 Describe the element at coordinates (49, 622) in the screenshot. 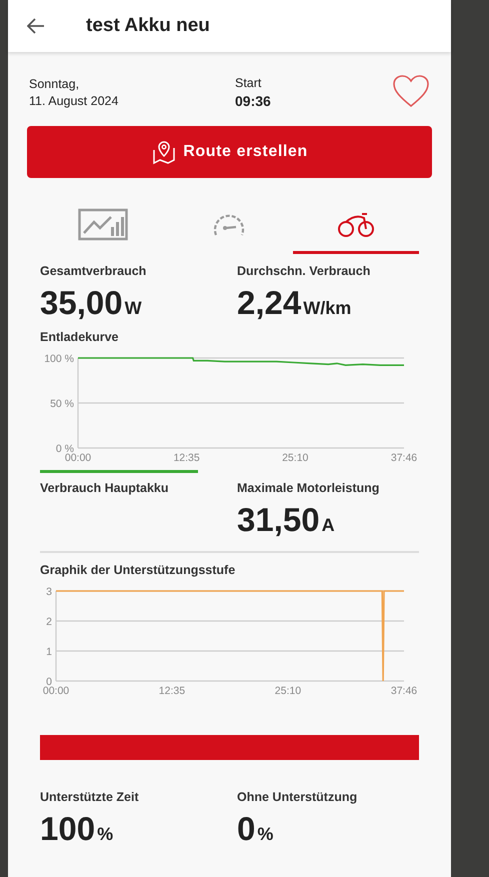

I see `axis-label: 2` at that location.